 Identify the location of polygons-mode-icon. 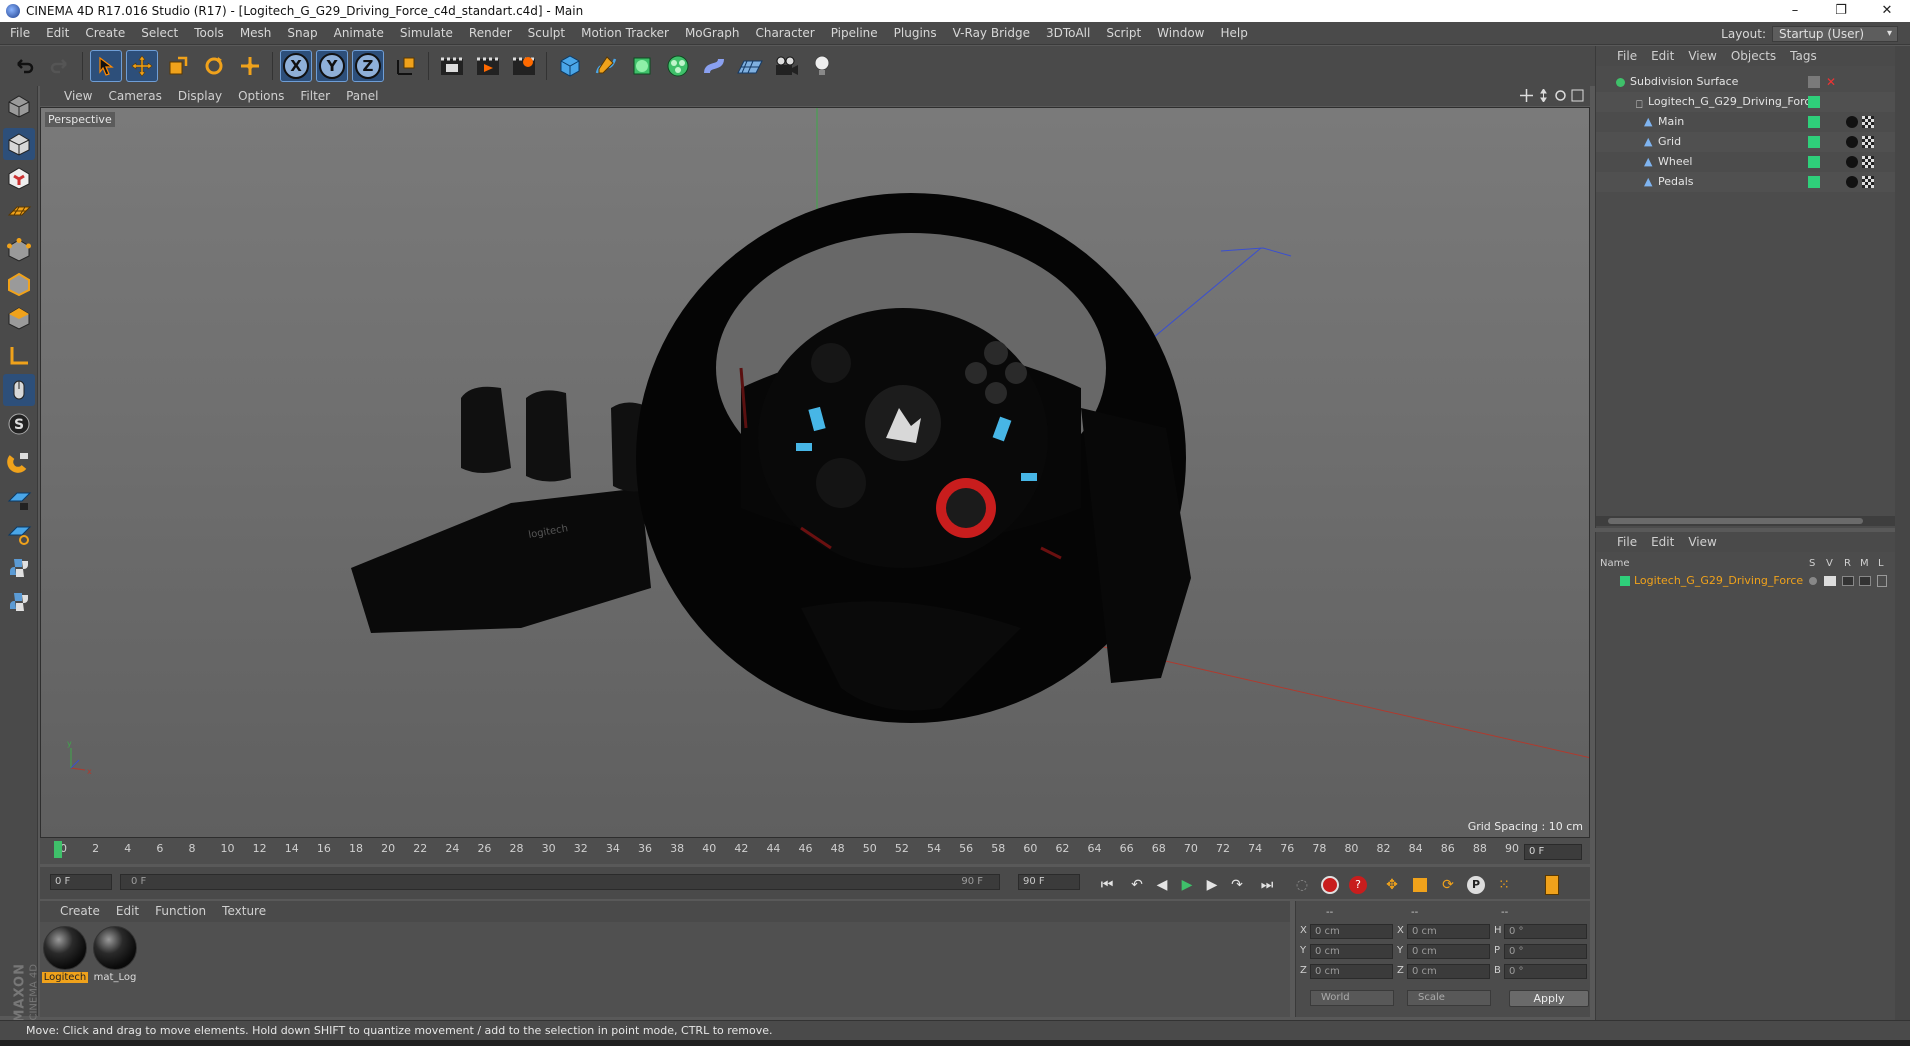
(19, 318).